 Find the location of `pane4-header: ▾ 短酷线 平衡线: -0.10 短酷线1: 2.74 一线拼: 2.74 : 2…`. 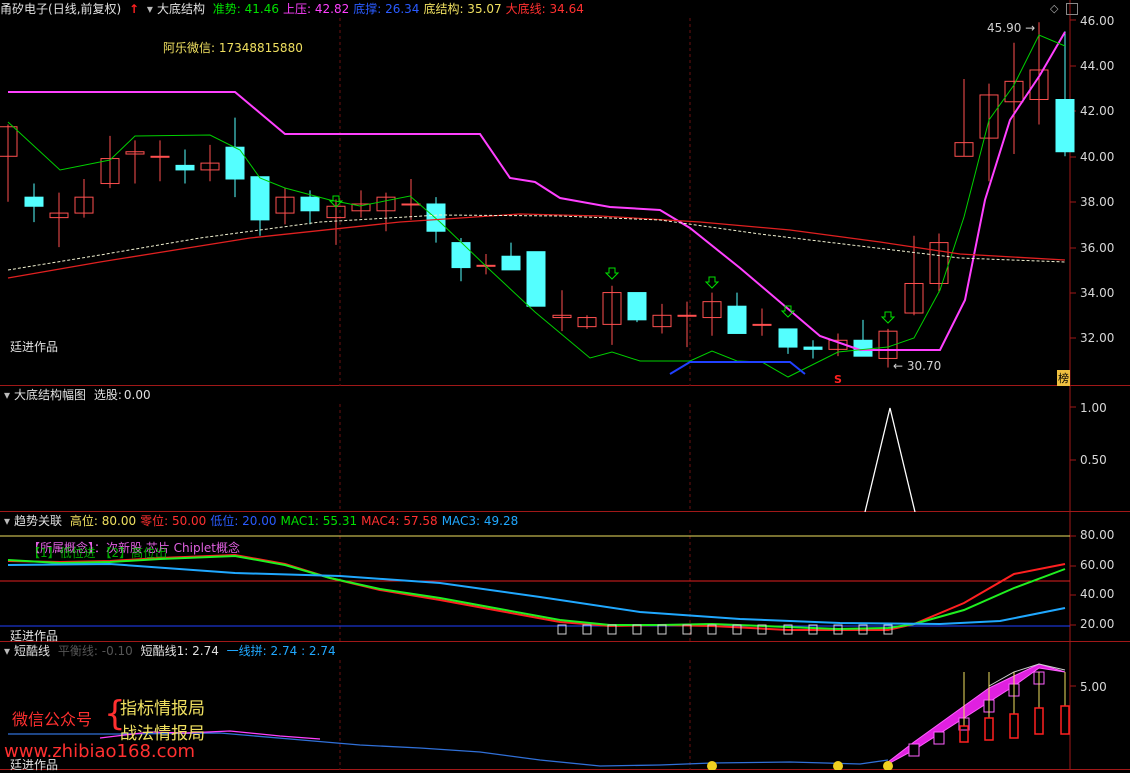

pane4-header: ▾ 短酷线 平衡线: -0.10 短酷线1: 2.74 一线拼: 2.74 : 2… is located at coordinates (172, 651).